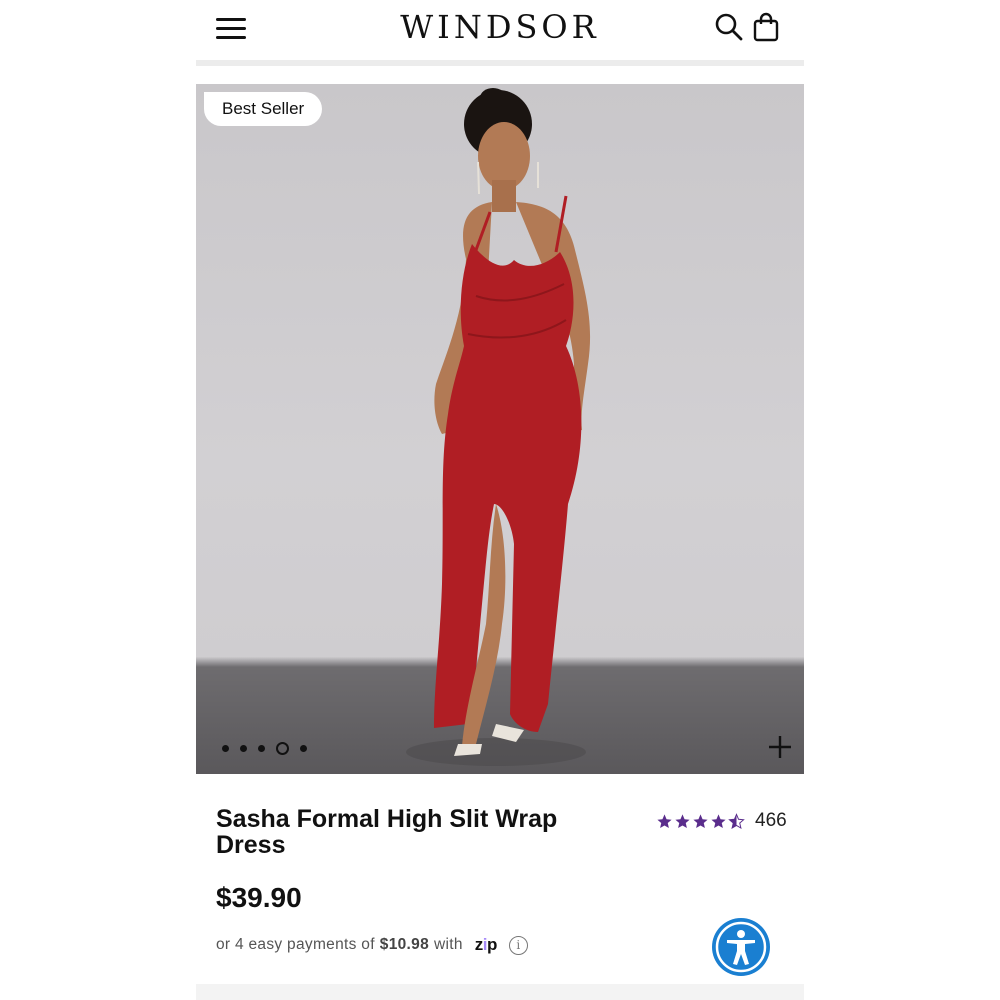  I want to click on product-price: $39.90, so click(259, 897).